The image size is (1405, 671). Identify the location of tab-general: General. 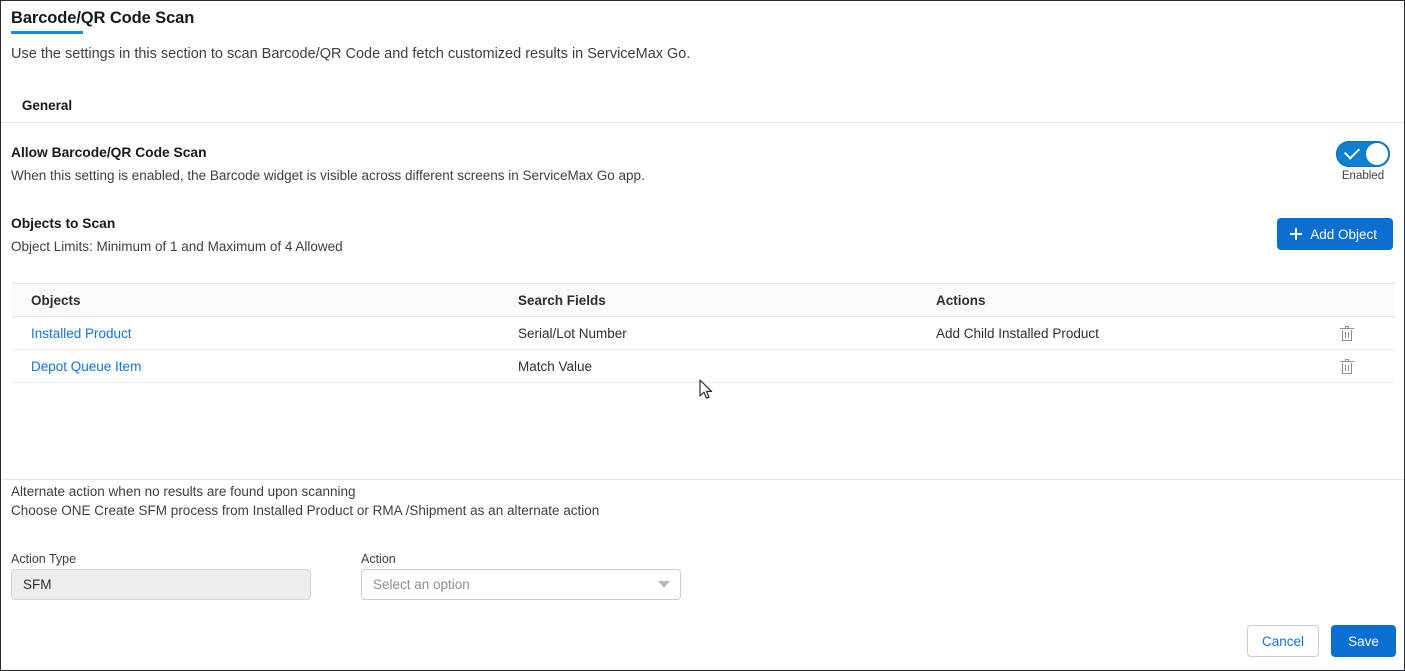
(47, 105).